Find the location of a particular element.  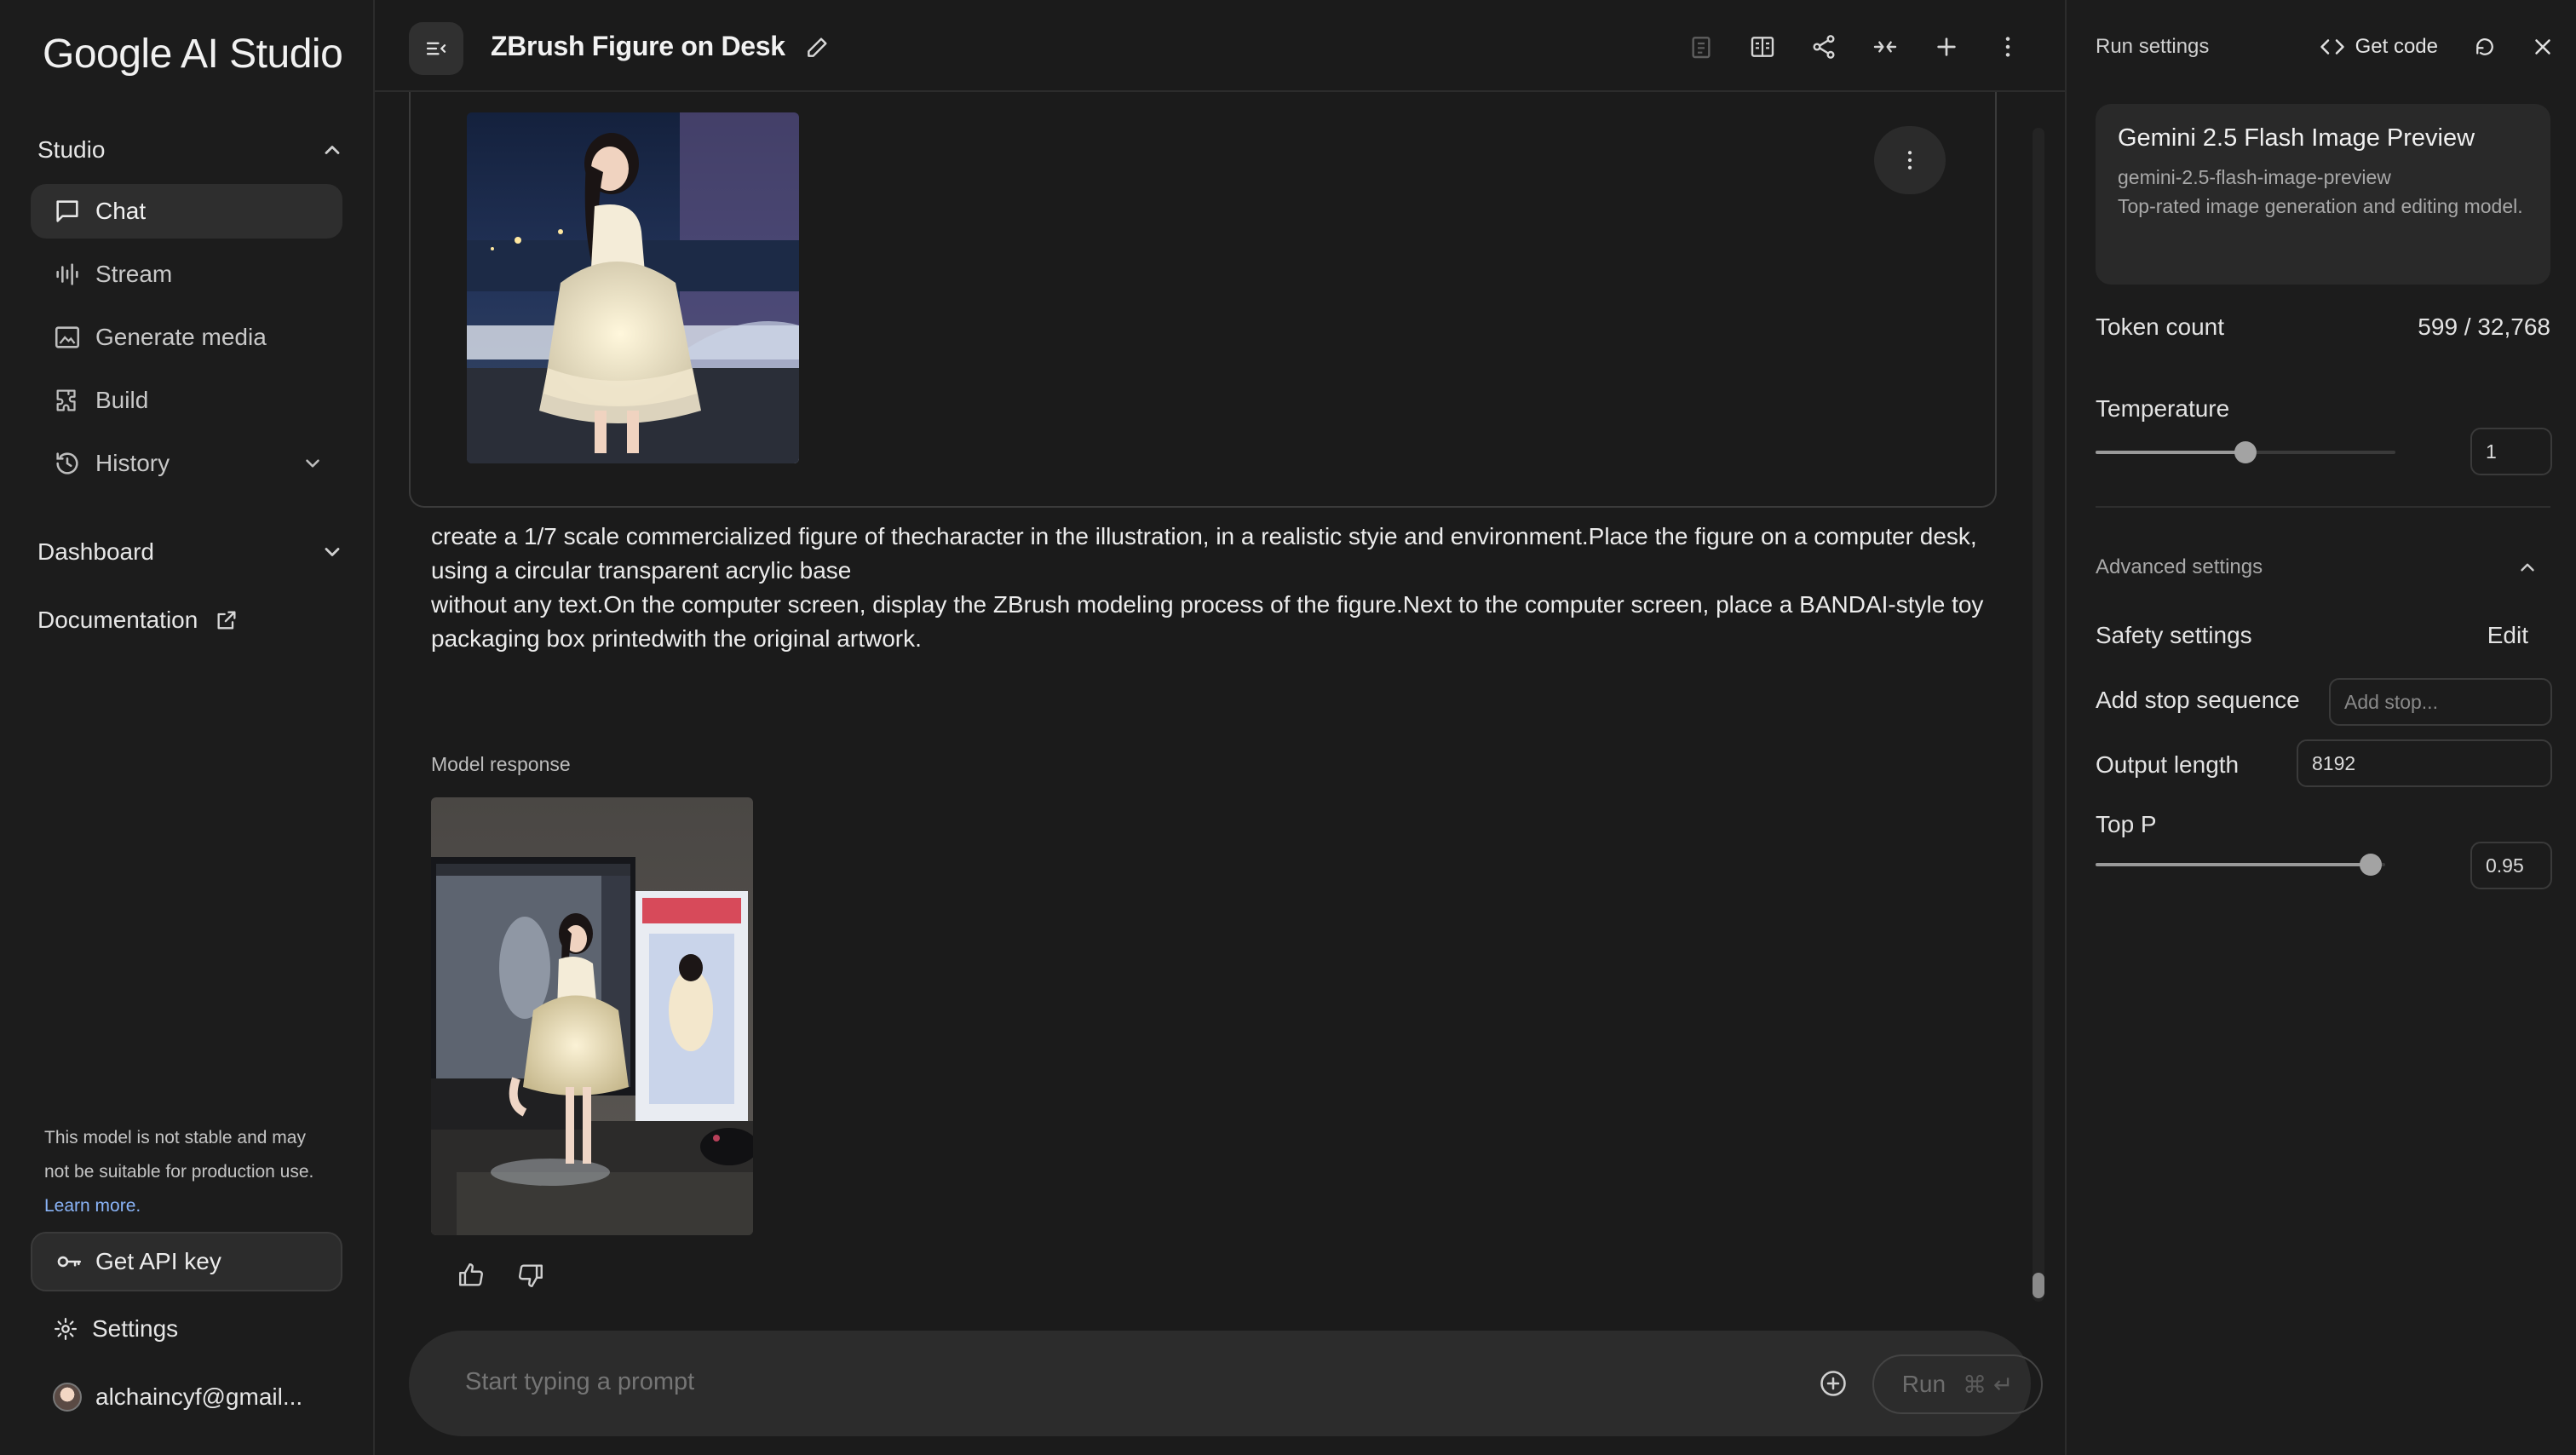

gear-icon is located at coordinates (65, 1329).